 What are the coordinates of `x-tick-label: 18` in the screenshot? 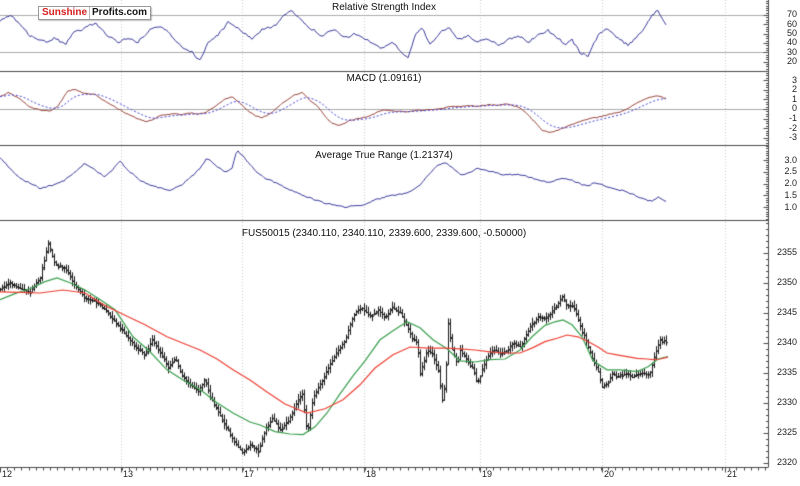 It's located at (371, 474).